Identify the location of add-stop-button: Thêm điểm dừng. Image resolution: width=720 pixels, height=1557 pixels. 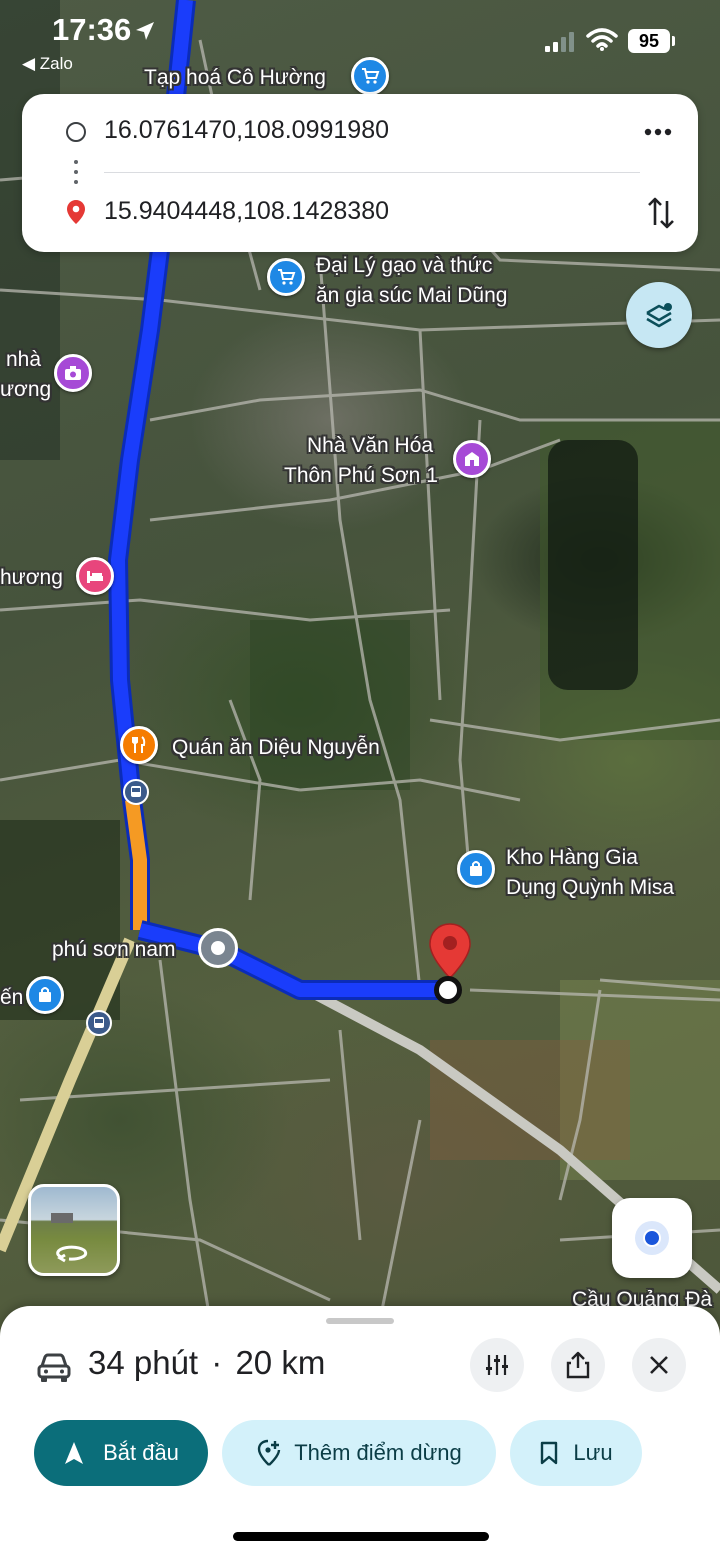
(359, 1453).